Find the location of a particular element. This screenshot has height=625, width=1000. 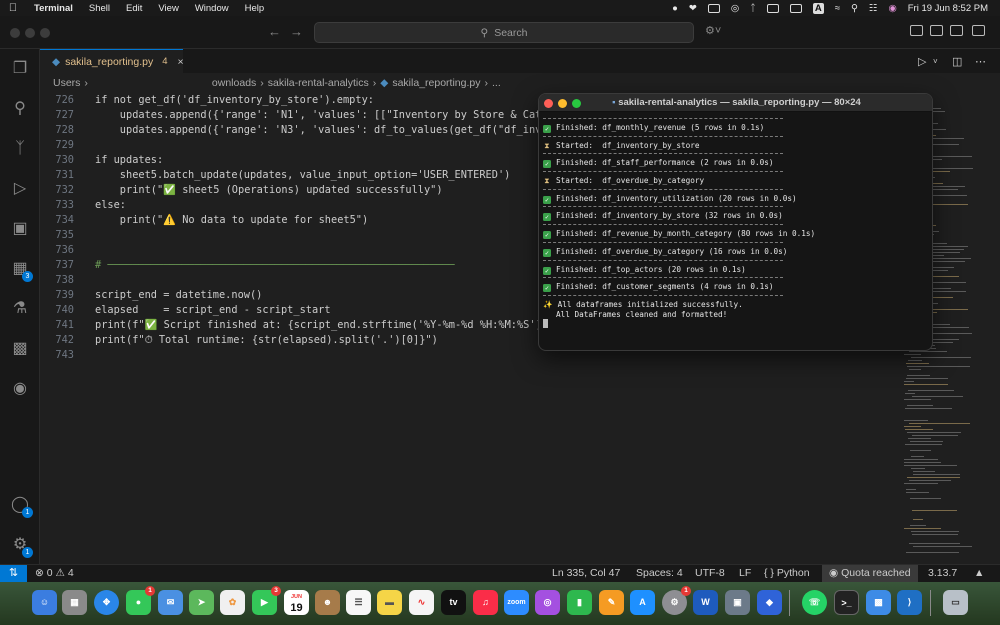

messages-icon: ● 1 is located at coordinates (140, 600).